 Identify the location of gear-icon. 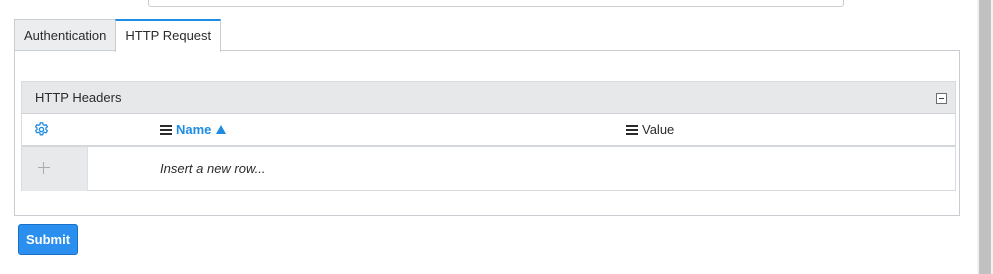
(41, 129).